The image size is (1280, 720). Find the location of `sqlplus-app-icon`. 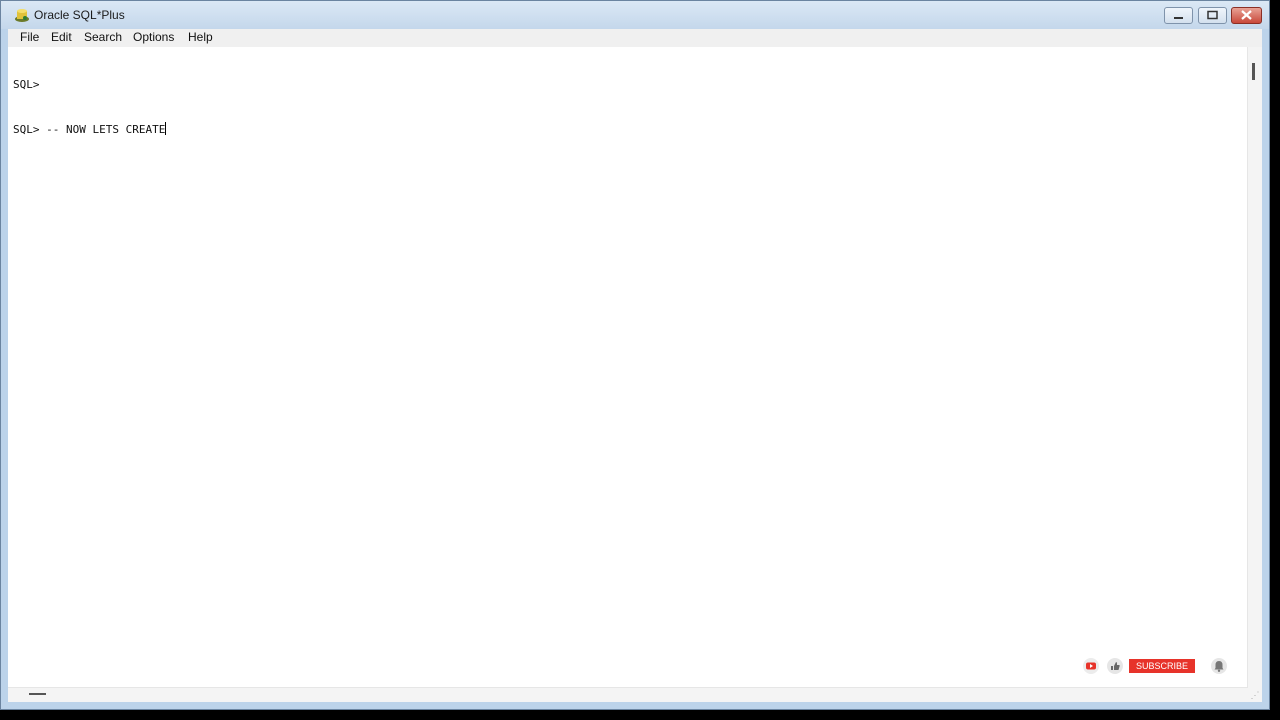

sqlplus-app-icon is located at coordinates (22, 15).